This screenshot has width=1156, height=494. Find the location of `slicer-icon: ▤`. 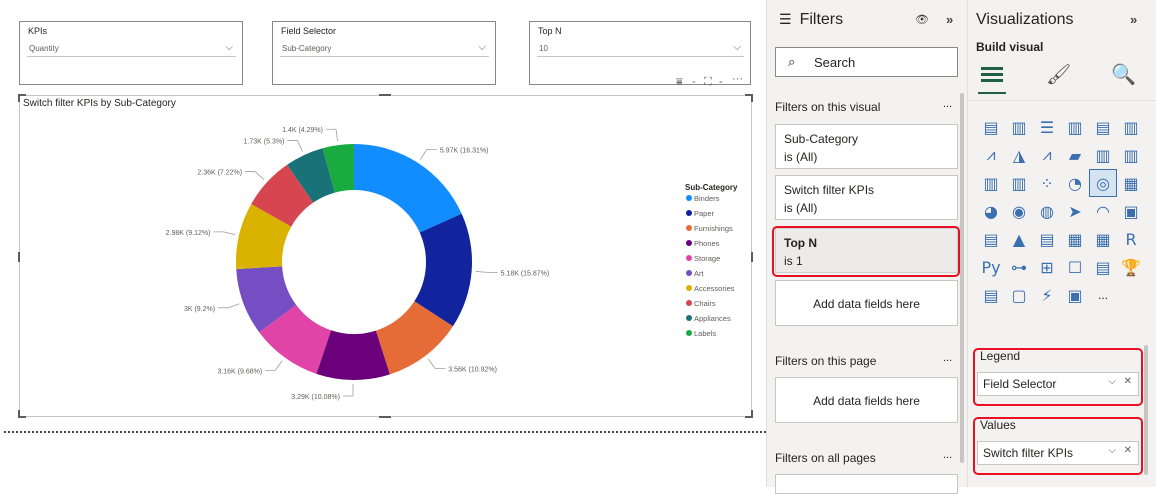

slicer-icon: ▤ is located at coordinates (1047, 239).